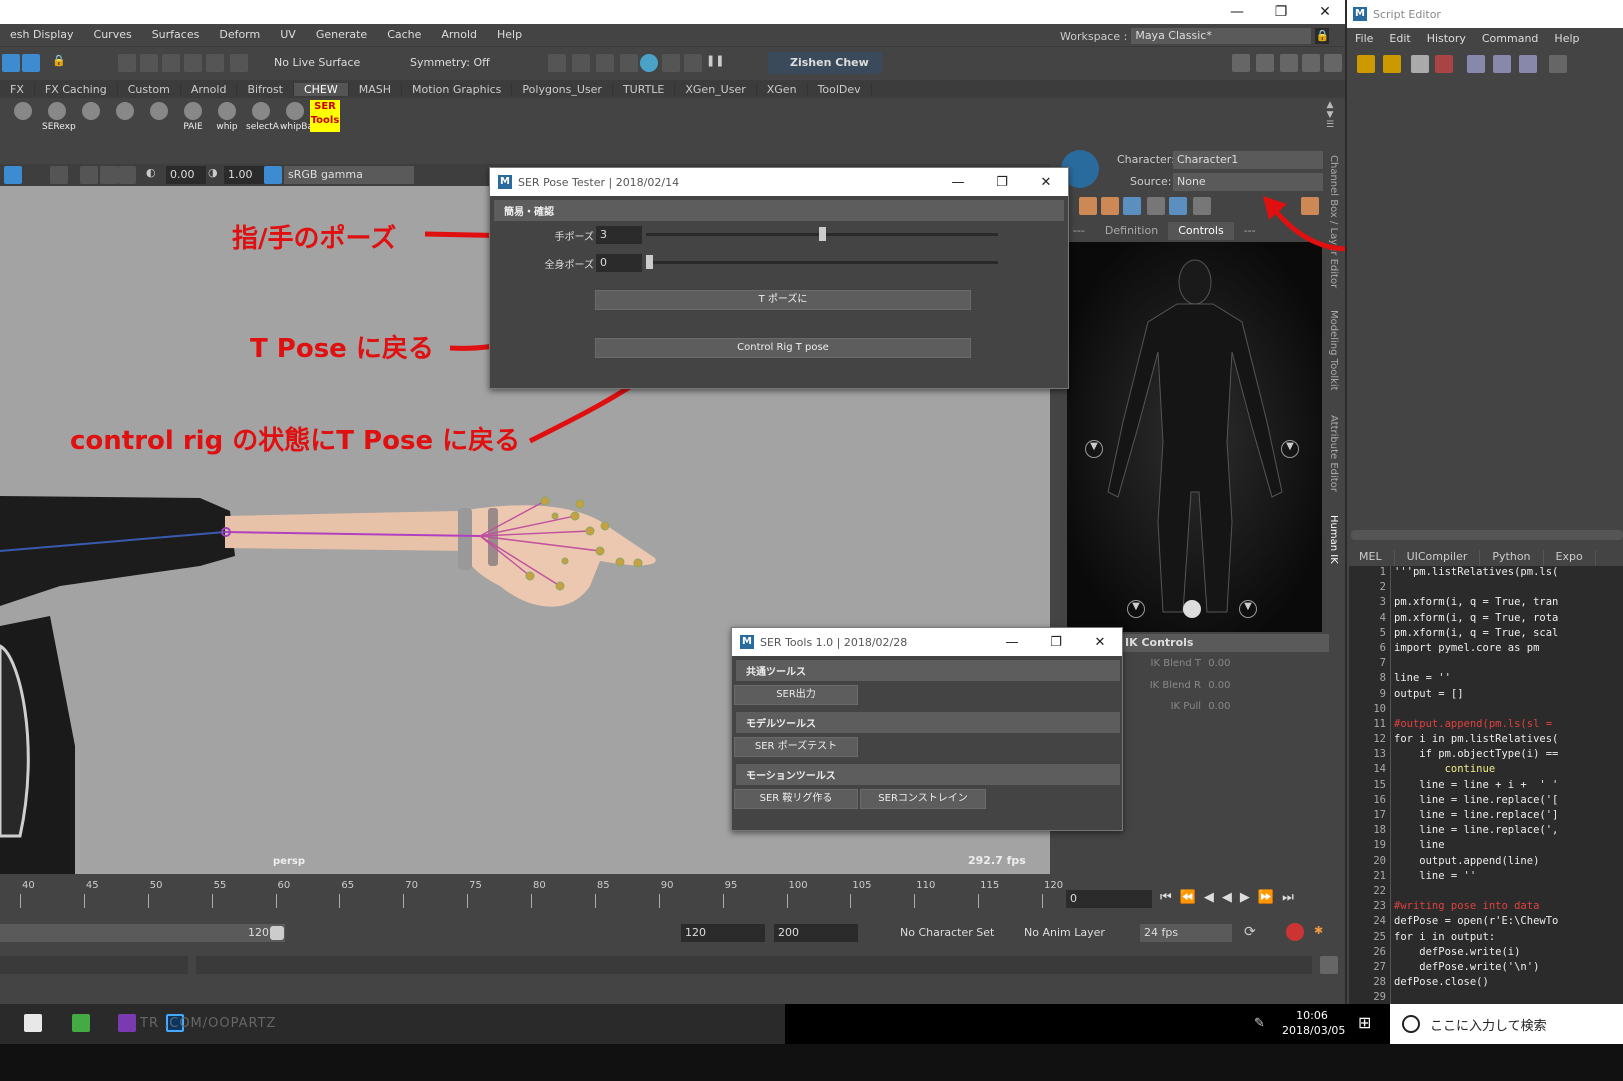 Image resolution: width=1623 pixels, height=1081 pixels. Describe the element at coordinates (557, 63) in the screenshot. I see `render-icon` at that location.